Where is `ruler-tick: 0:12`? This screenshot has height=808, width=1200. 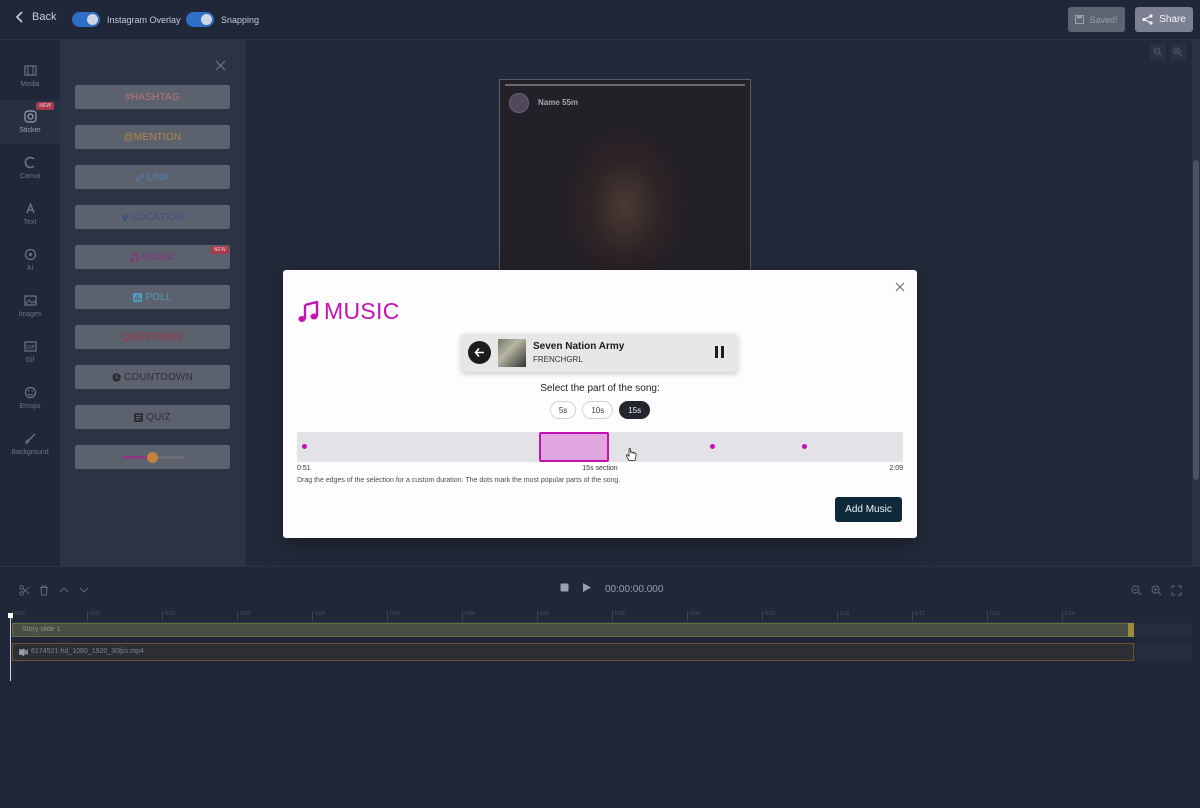 ruler-tick: 0:12 is located at coordinates (918, 616).